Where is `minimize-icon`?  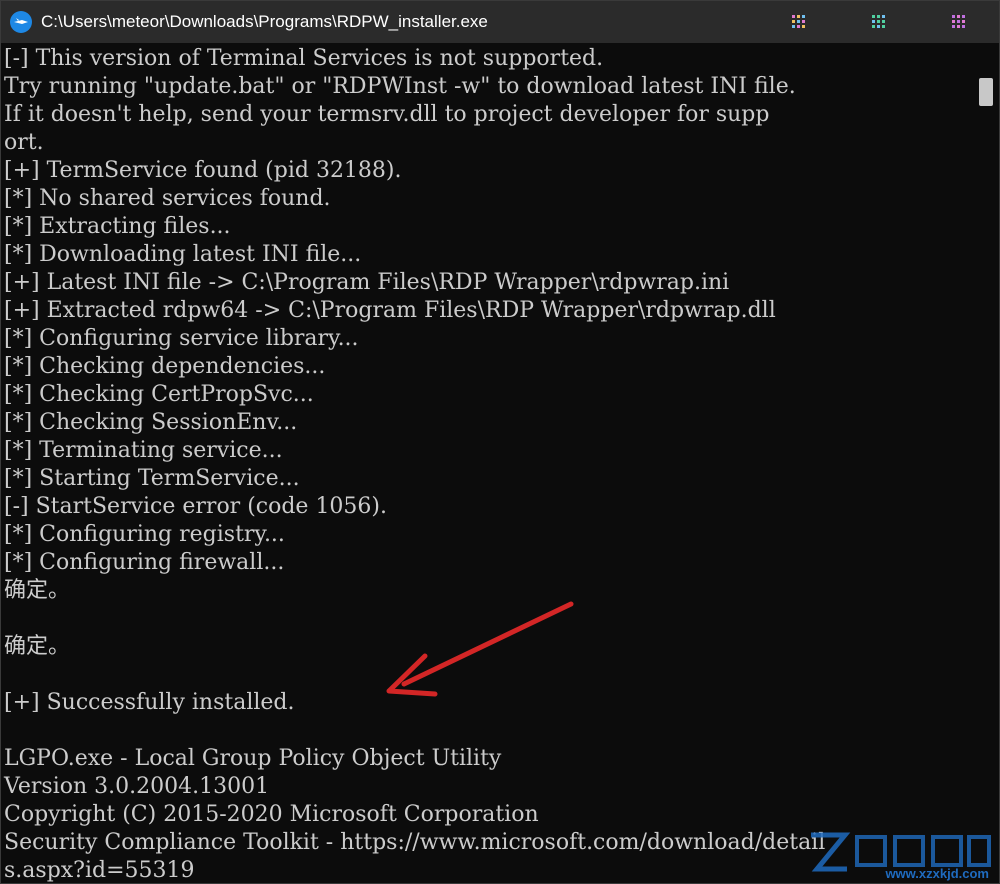 minimize-icon is located at coordinates (798, 21).